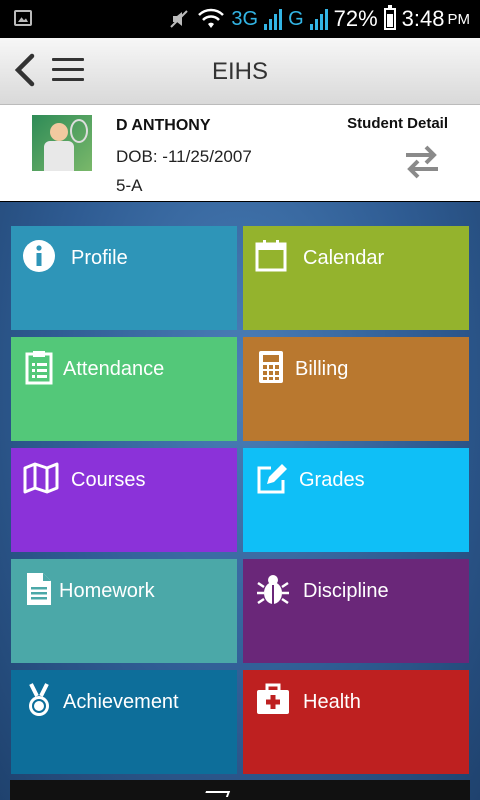  Describe the element at coordinates (184, 156) in the screenshot. I see `student-dob: DOB: -11/25/2007` at that location.